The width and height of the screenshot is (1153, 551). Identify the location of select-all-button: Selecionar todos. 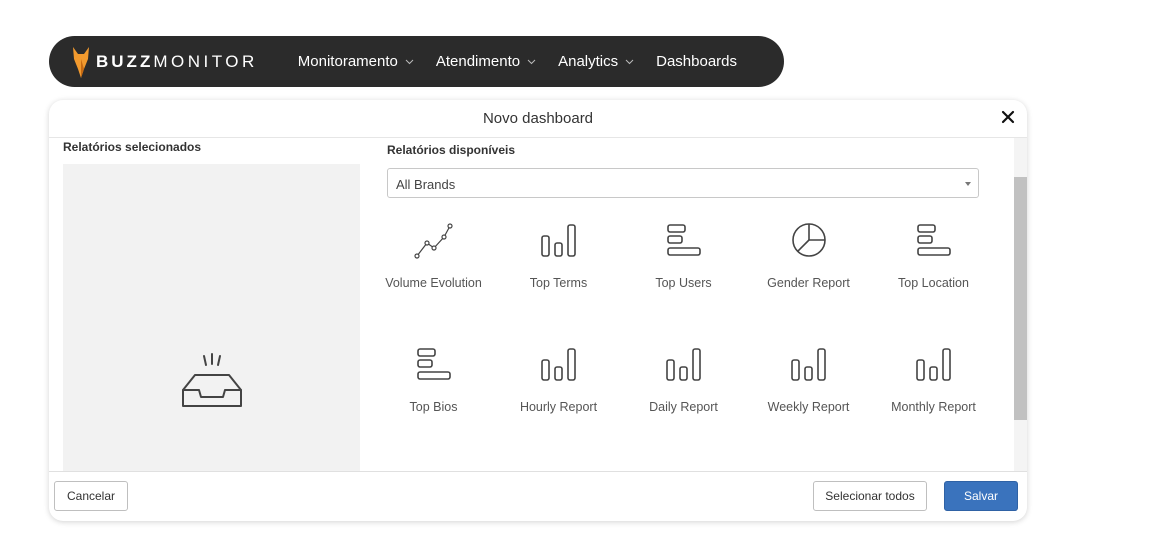
(870, 496).